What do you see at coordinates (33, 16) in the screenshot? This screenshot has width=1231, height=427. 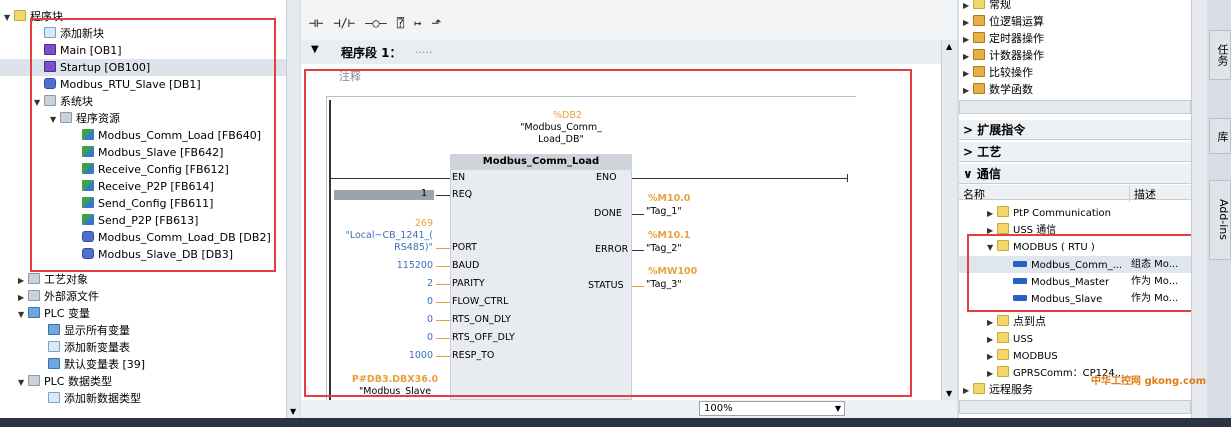 I see `tree-root: ▼ 程序块` at bounding box center [33, 16].